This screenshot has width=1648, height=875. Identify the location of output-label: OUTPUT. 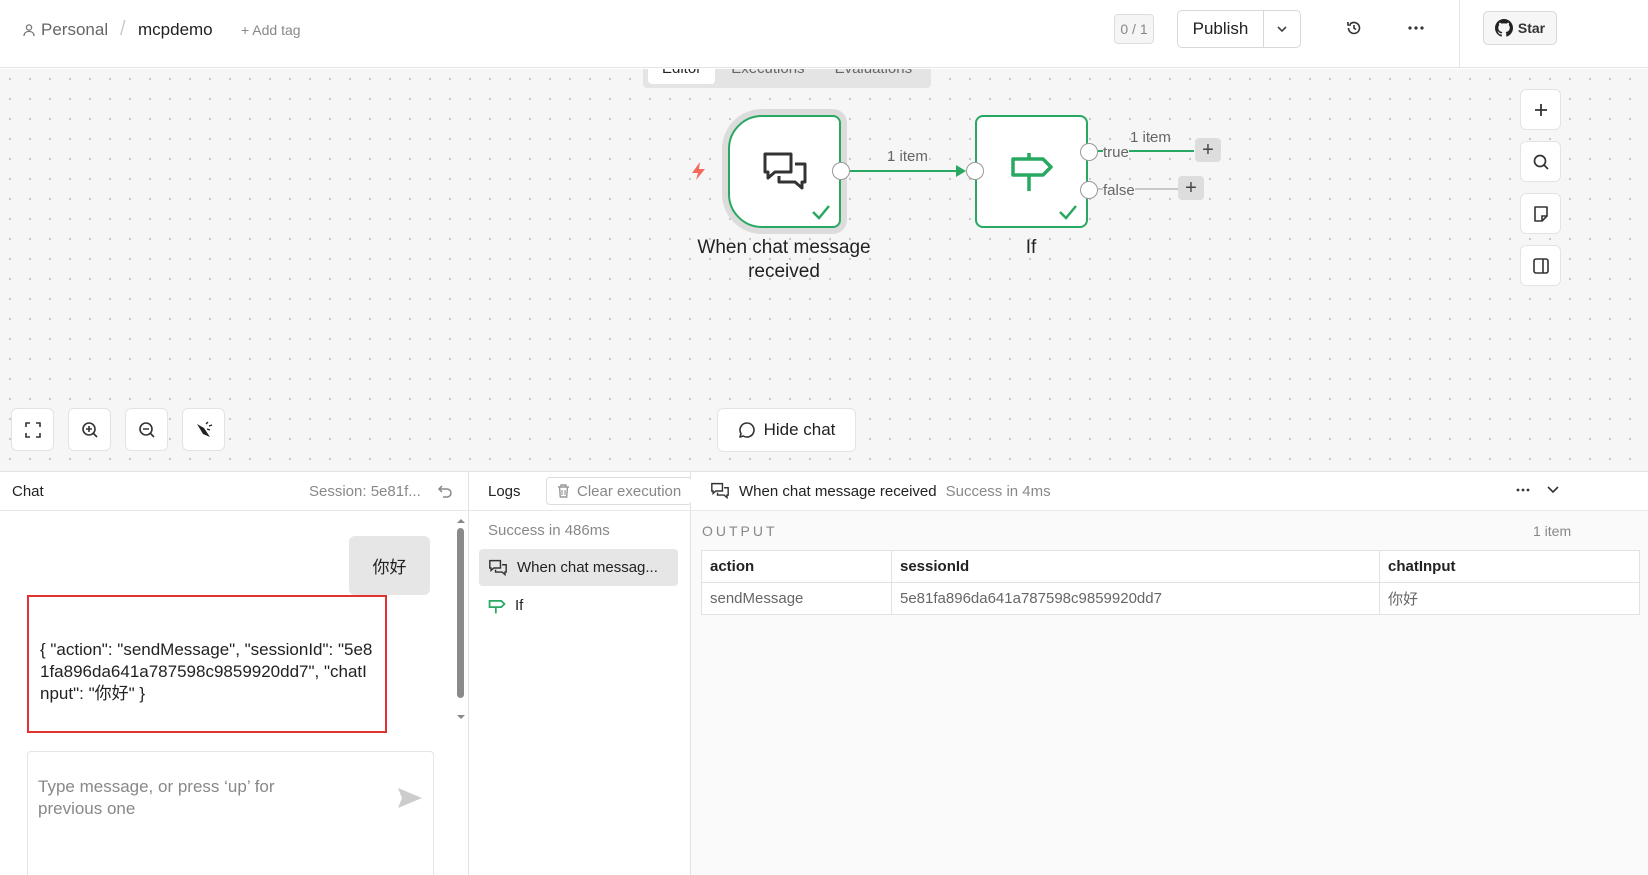
(740, 531).